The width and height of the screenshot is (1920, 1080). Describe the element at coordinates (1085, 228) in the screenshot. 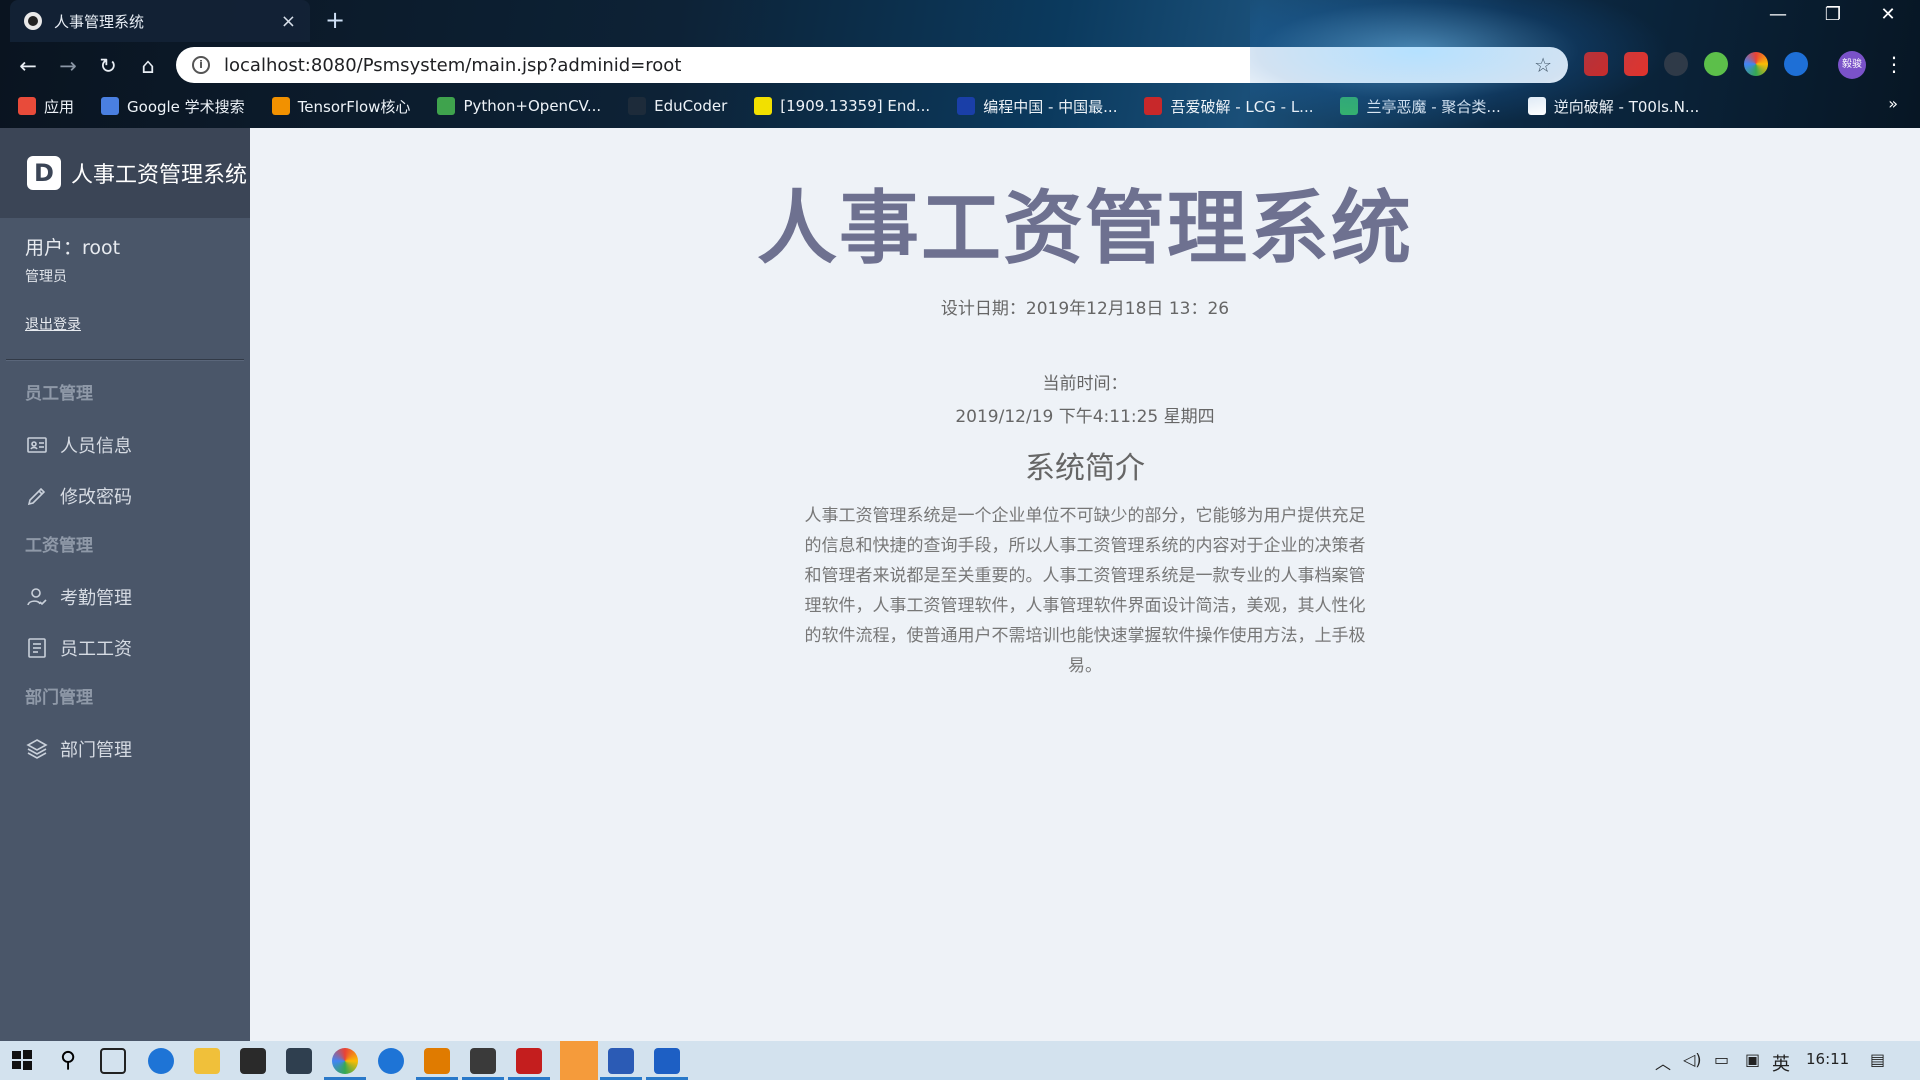

I see `page-title: 人事工资管理系统` at that location.